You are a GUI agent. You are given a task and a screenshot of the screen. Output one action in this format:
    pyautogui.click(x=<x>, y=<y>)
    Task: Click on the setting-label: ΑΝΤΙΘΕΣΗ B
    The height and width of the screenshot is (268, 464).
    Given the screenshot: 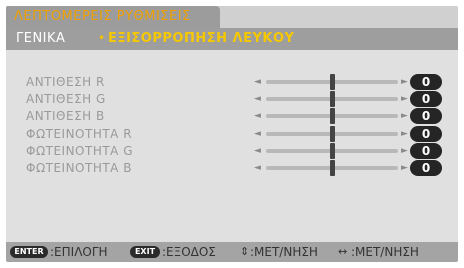 What is the action you would take?
    pyautogui.click(x=65, y=116)
    